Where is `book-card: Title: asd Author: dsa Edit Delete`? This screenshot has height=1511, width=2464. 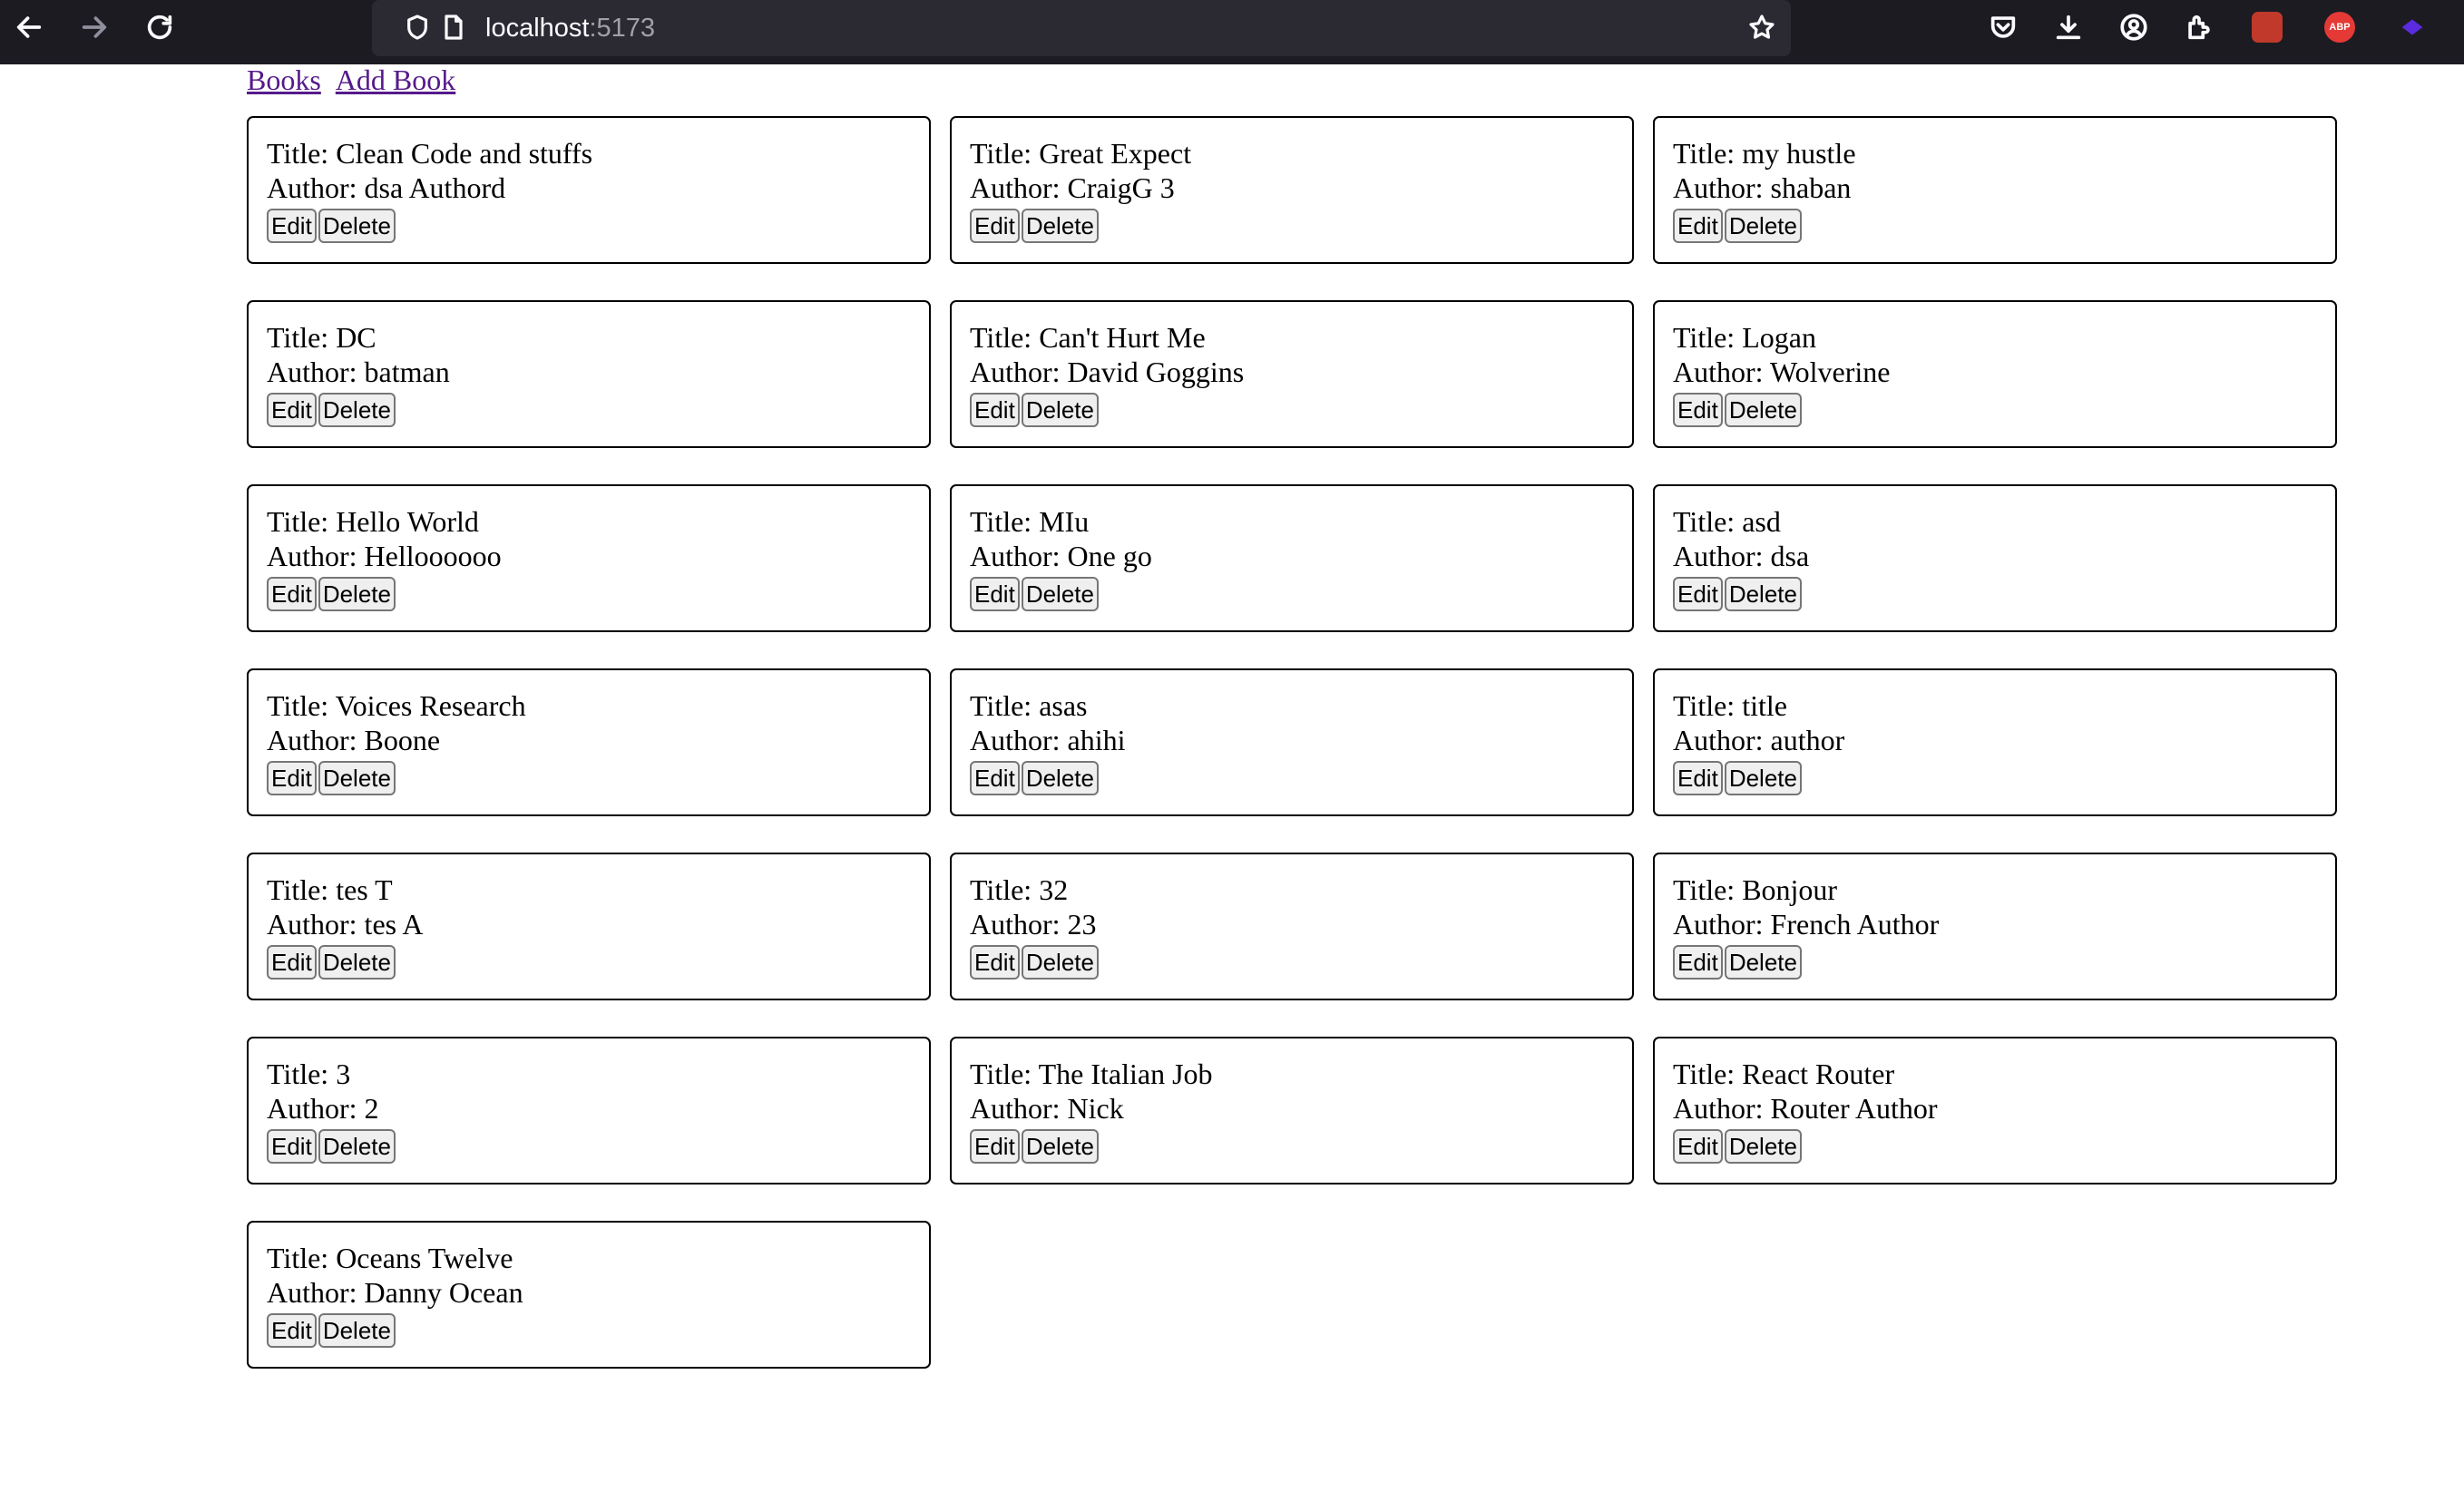 book-card: Title: asd Author: dsa Edit Delete is located at coordinates (1995, 558).